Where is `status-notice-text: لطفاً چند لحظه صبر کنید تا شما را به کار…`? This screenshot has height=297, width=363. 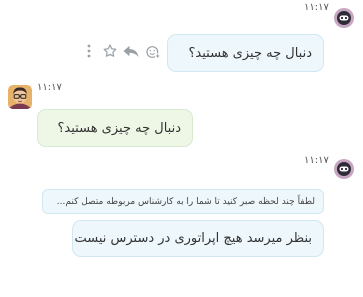
status-notice-text: لطفاً چند لحظه صبر کنید تا شما را به کار… is located at coordinates (185, 201).